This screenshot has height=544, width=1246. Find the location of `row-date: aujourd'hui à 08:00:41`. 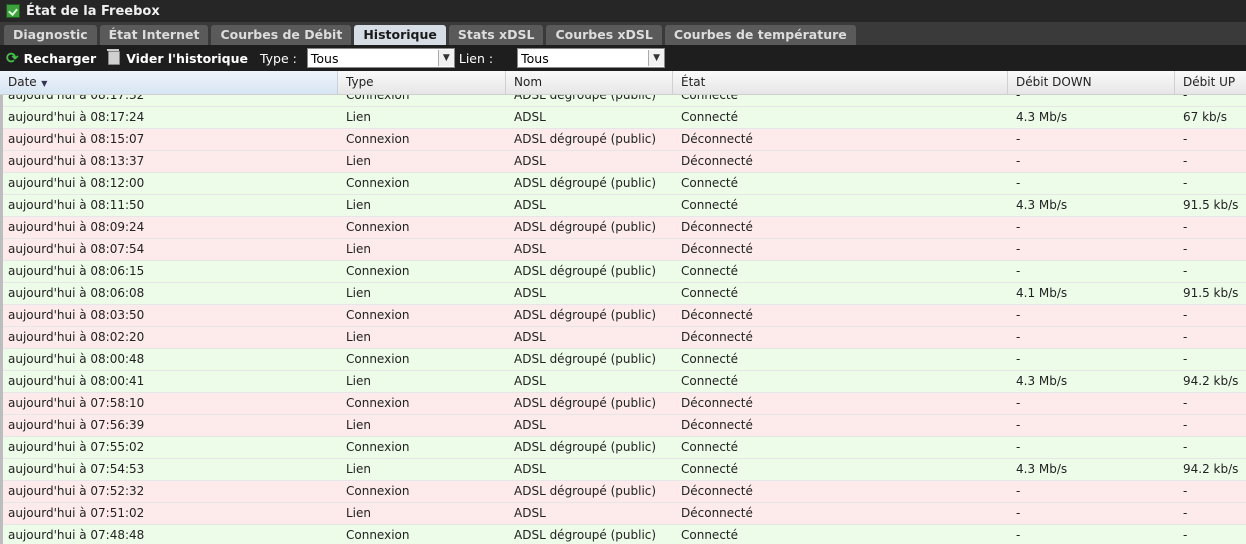

row-date: aujourd'hui à 08:00:41 is located at coordinates (76, 381).